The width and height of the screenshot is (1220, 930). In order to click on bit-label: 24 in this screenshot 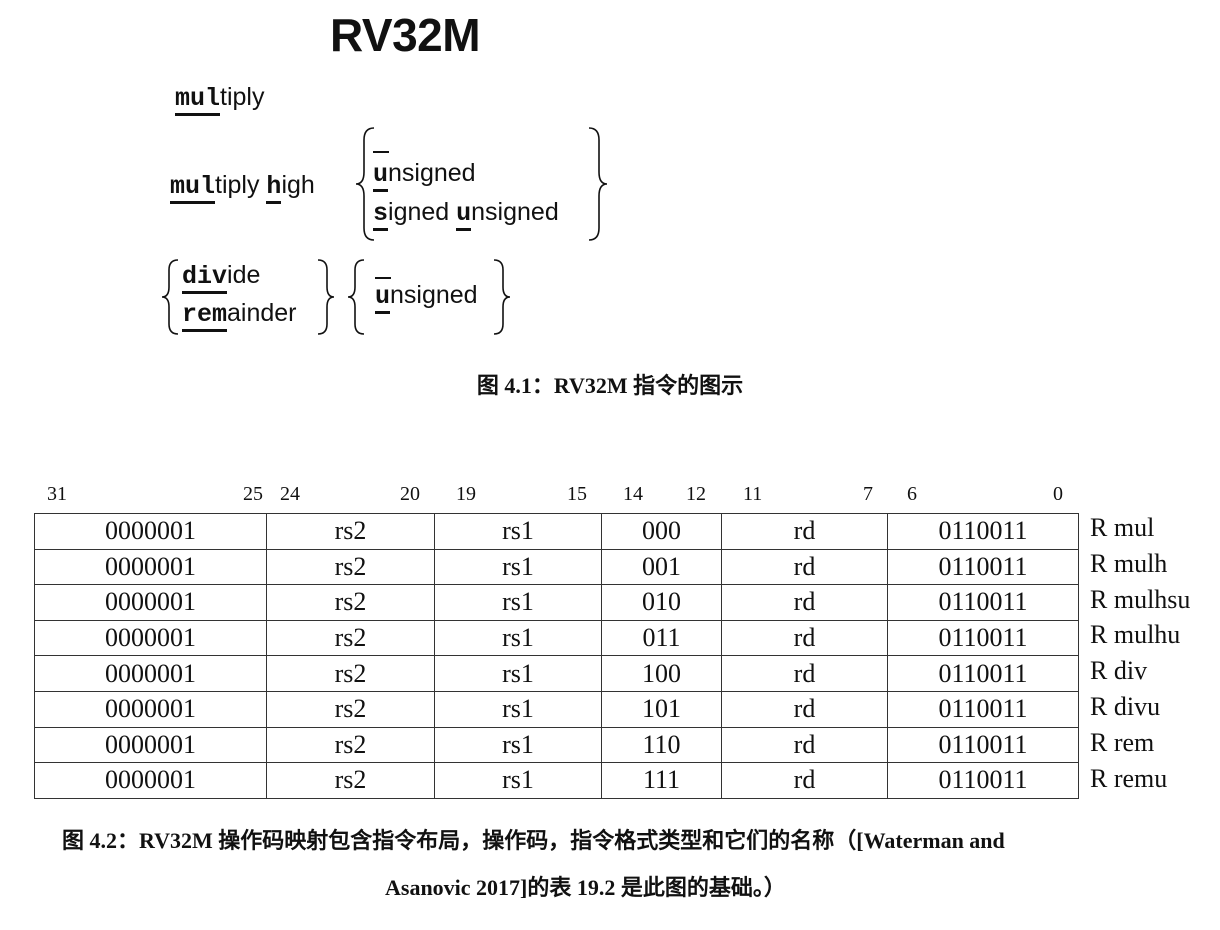, I will do `click(290, 494)`.